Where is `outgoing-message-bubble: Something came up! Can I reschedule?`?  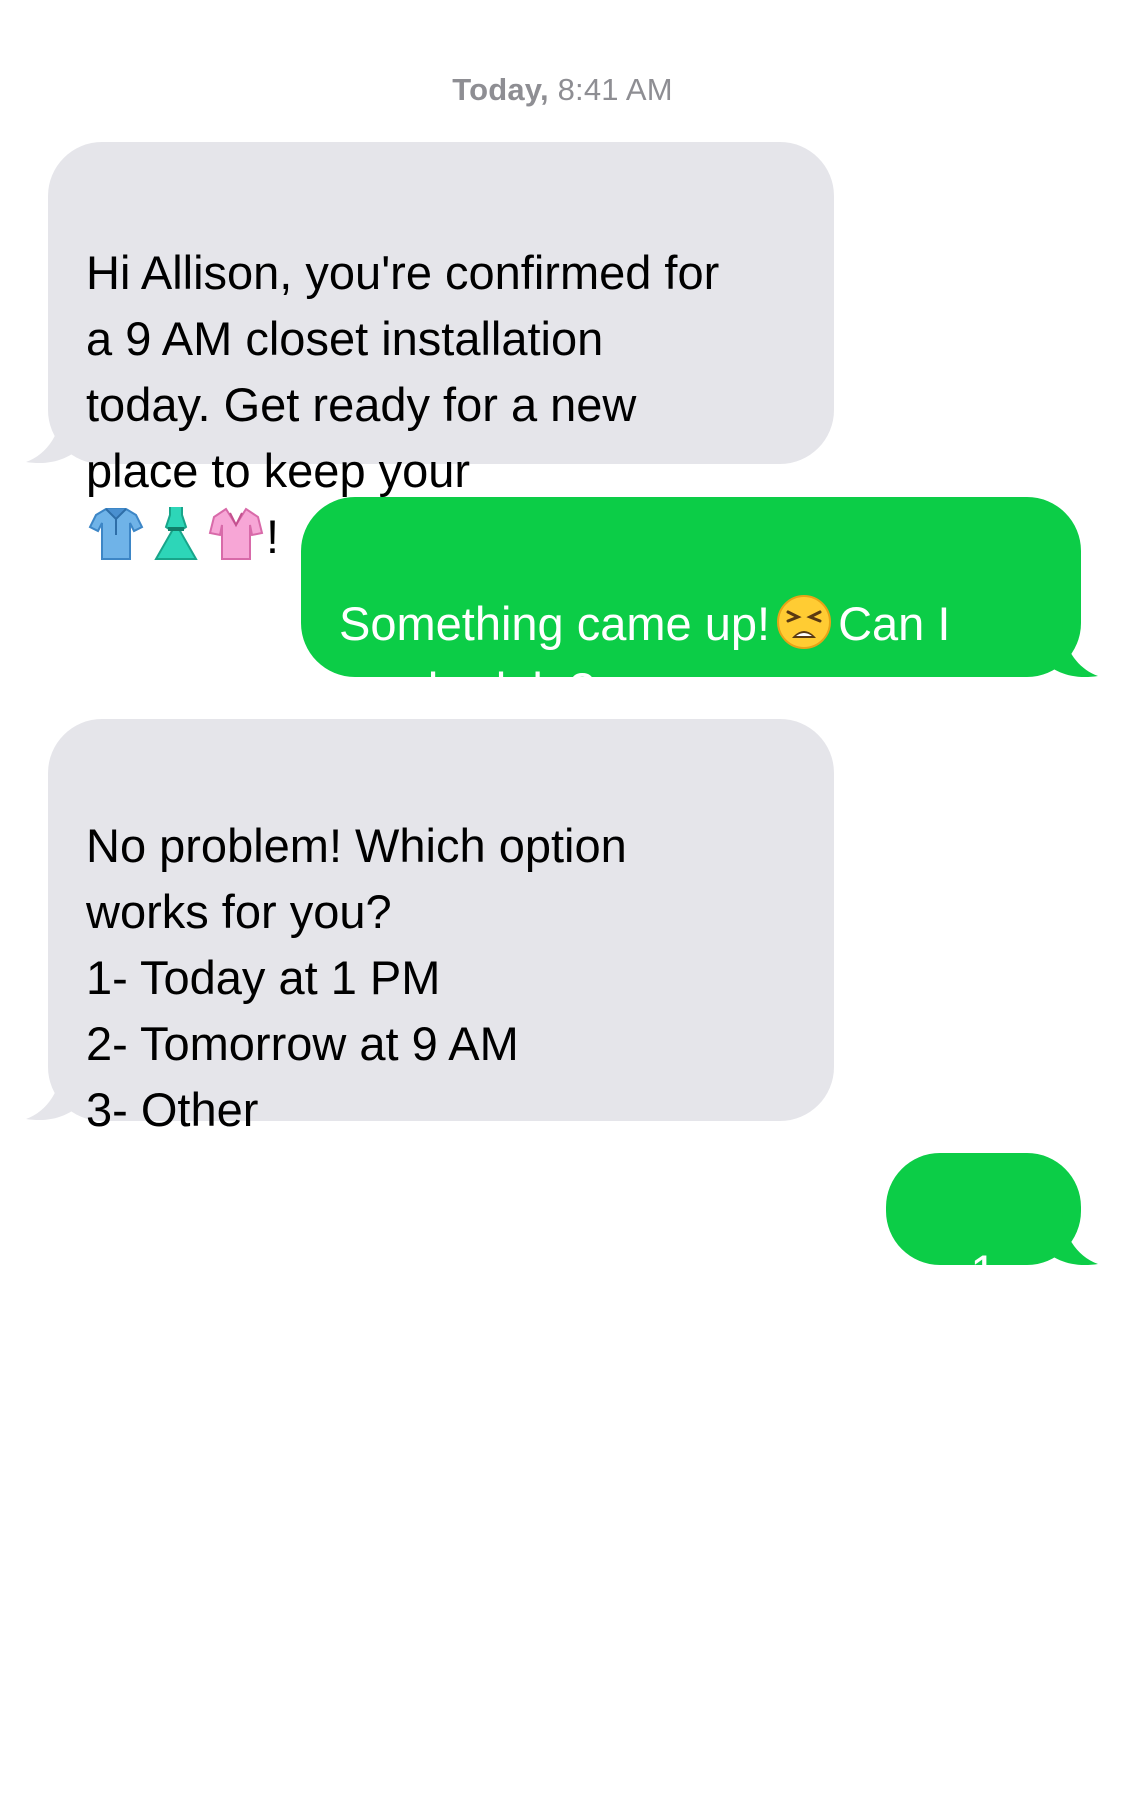 outgoing-message-bubble: Something came up! Can I reschedule? is located at coordinates (691, 606).